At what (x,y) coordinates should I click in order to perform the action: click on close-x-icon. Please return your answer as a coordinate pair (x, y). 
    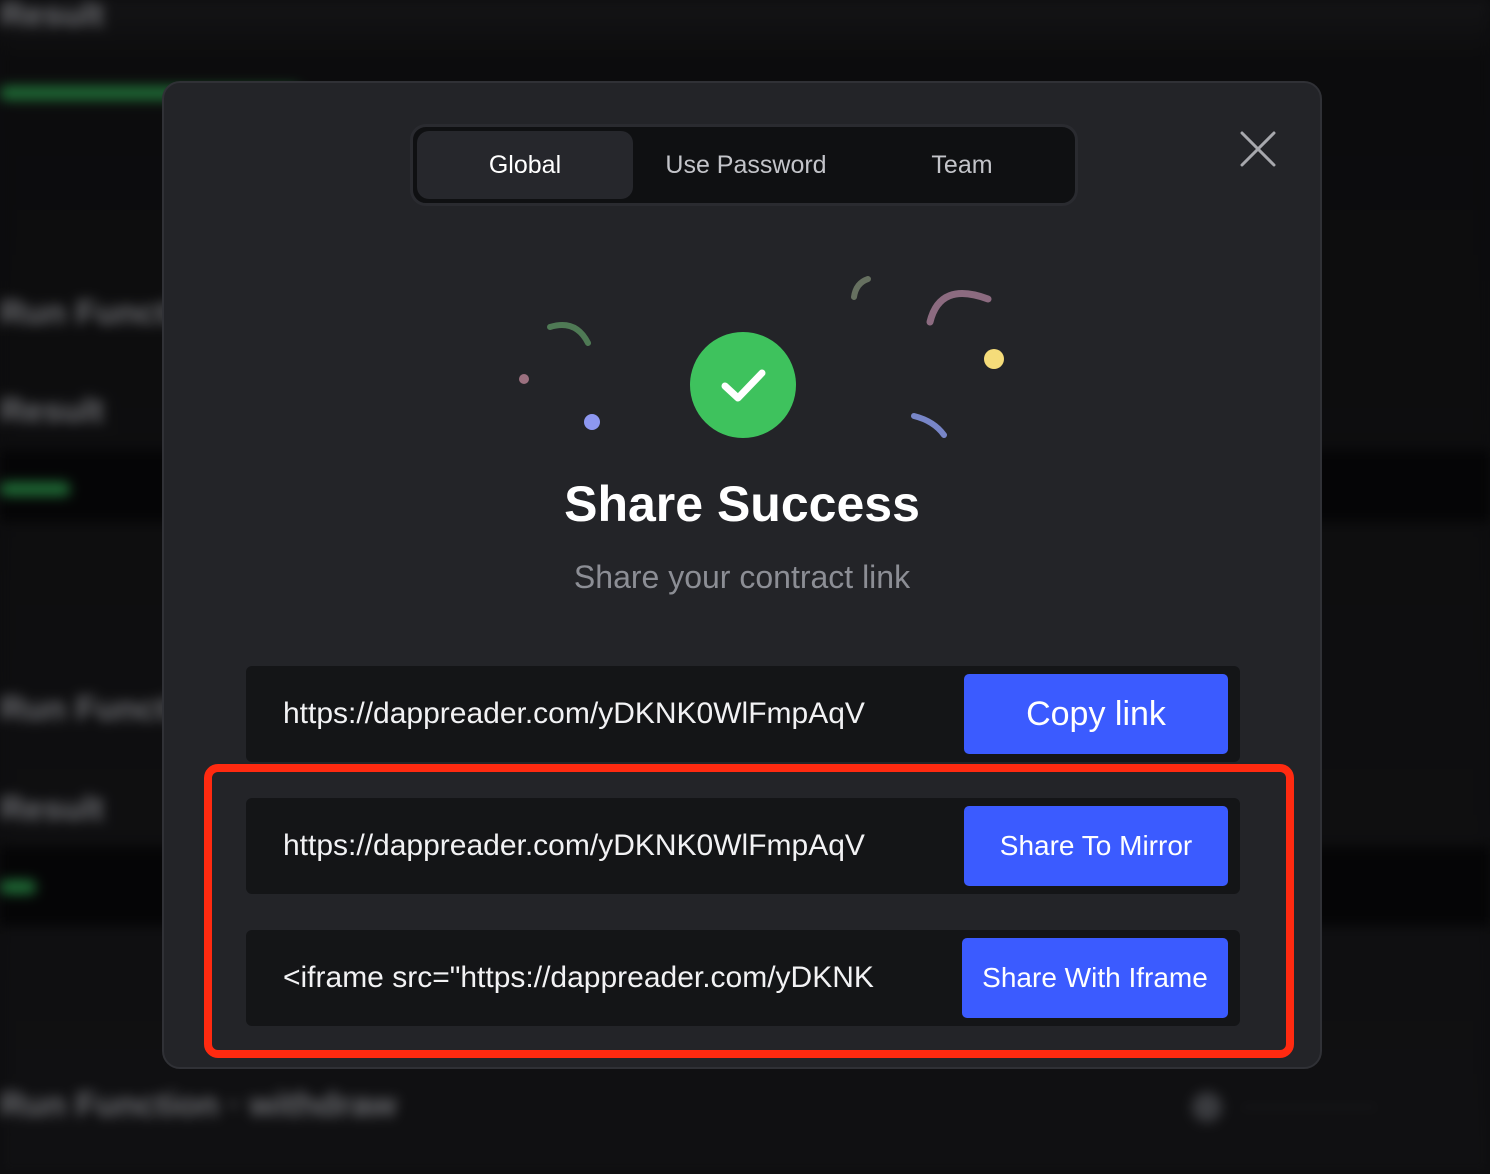
    Looking at the image, I should click on (1258, 149).